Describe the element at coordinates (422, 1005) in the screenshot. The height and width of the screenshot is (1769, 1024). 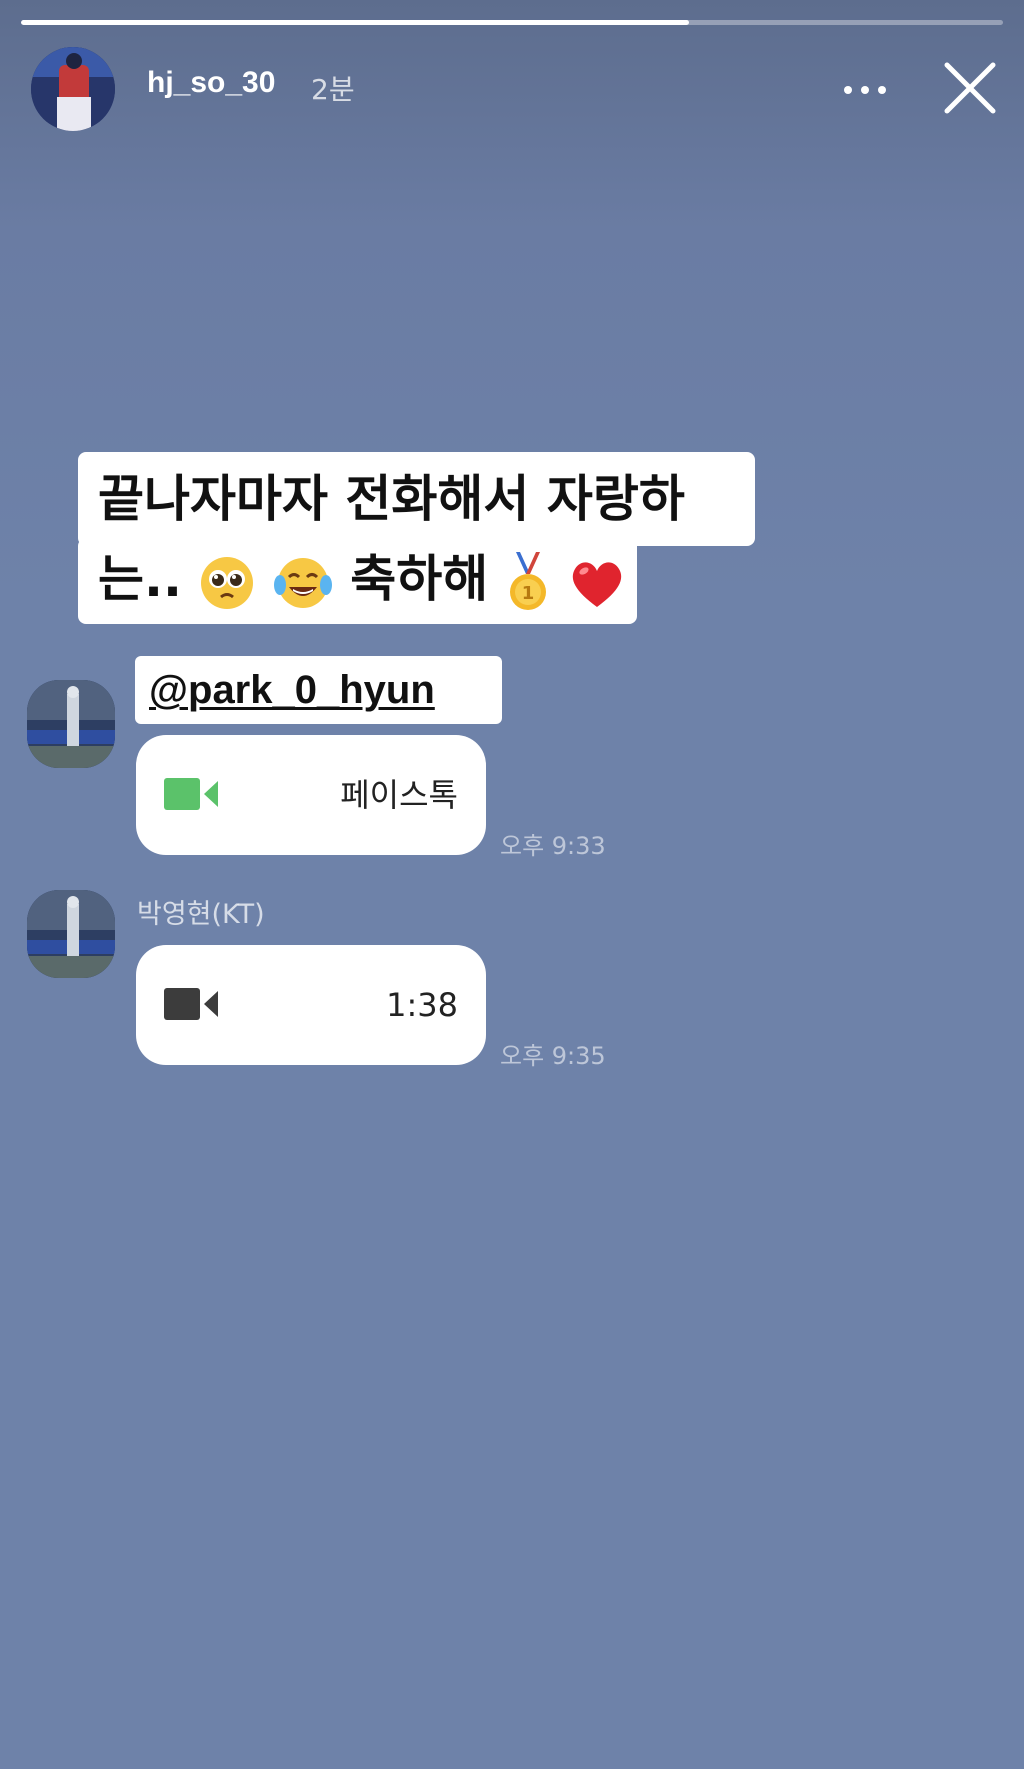
I see `call-duration: 1:38` at that location.